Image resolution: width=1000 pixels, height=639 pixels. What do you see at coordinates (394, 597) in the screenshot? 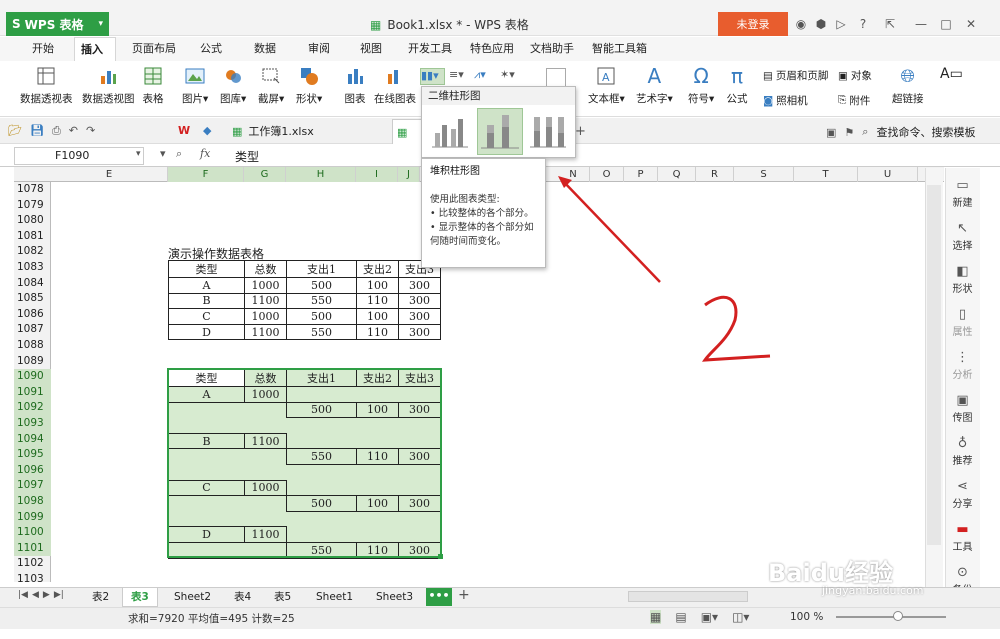
I see `sheet-tab: Sheet3` at bounding box center [394, 597].